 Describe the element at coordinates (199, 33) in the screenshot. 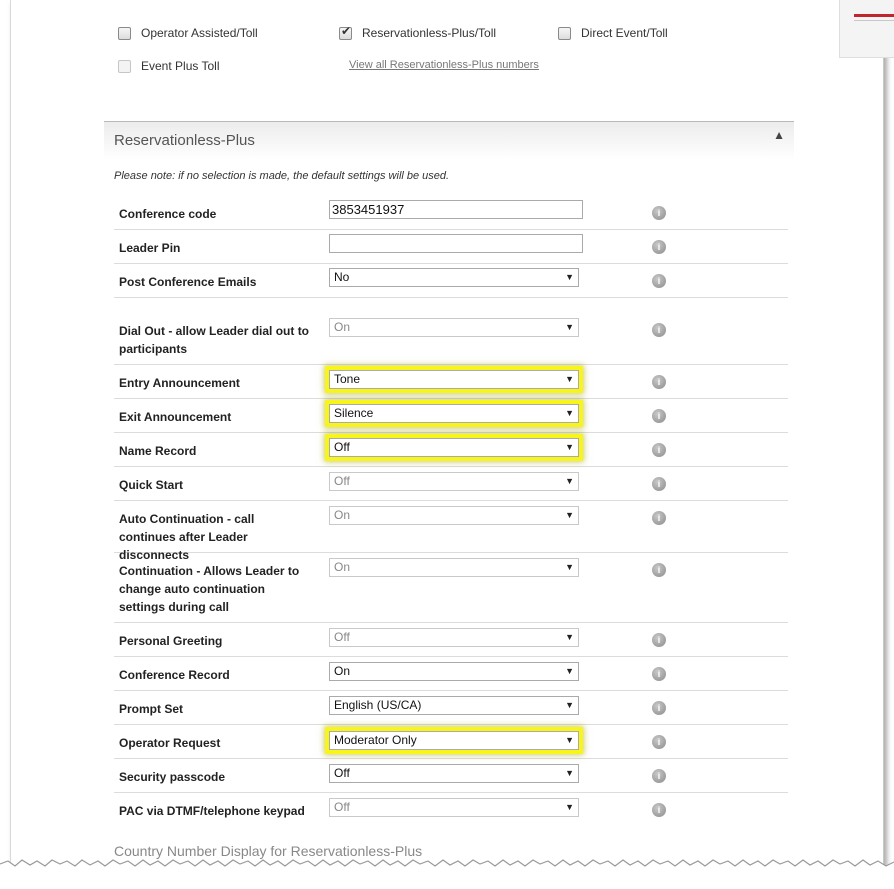

I see `option-label: Operator Assisted/Toll` at that location.